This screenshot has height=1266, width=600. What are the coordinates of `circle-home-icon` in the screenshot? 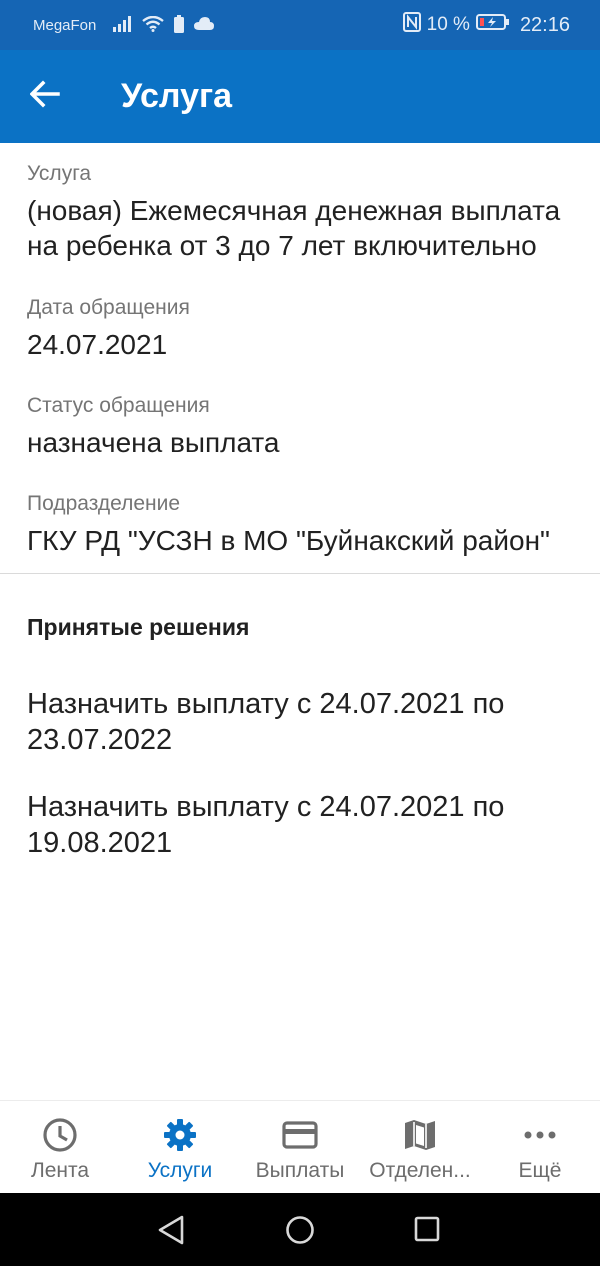 It's located at (300, 1232).